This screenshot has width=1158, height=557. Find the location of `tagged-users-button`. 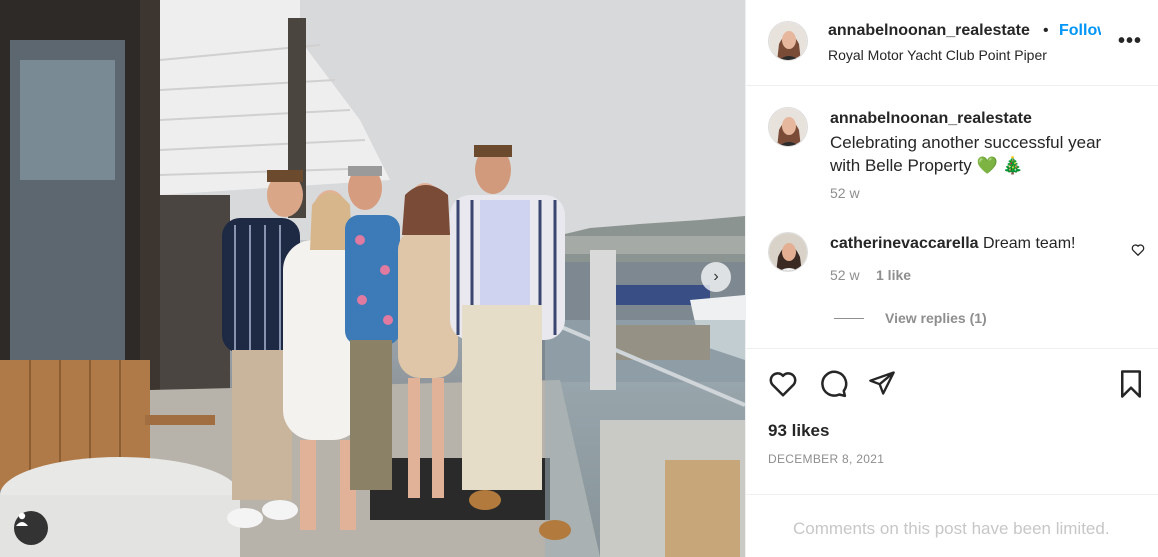

tagged-users-button is located at coordinates (31, 528).